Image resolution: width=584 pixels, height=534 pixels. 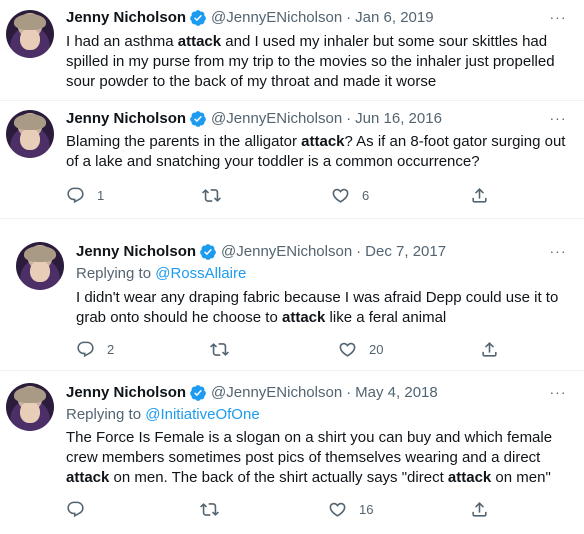 I want to click on reply-button: 1, so click(x=85, y=195).